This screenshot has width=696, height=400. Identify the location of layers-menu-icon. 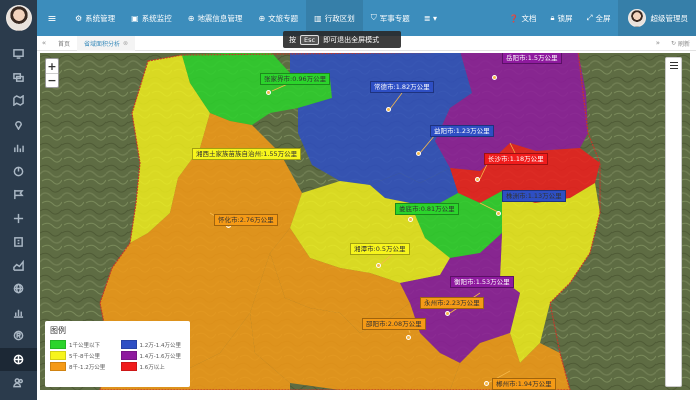
(673, 224).